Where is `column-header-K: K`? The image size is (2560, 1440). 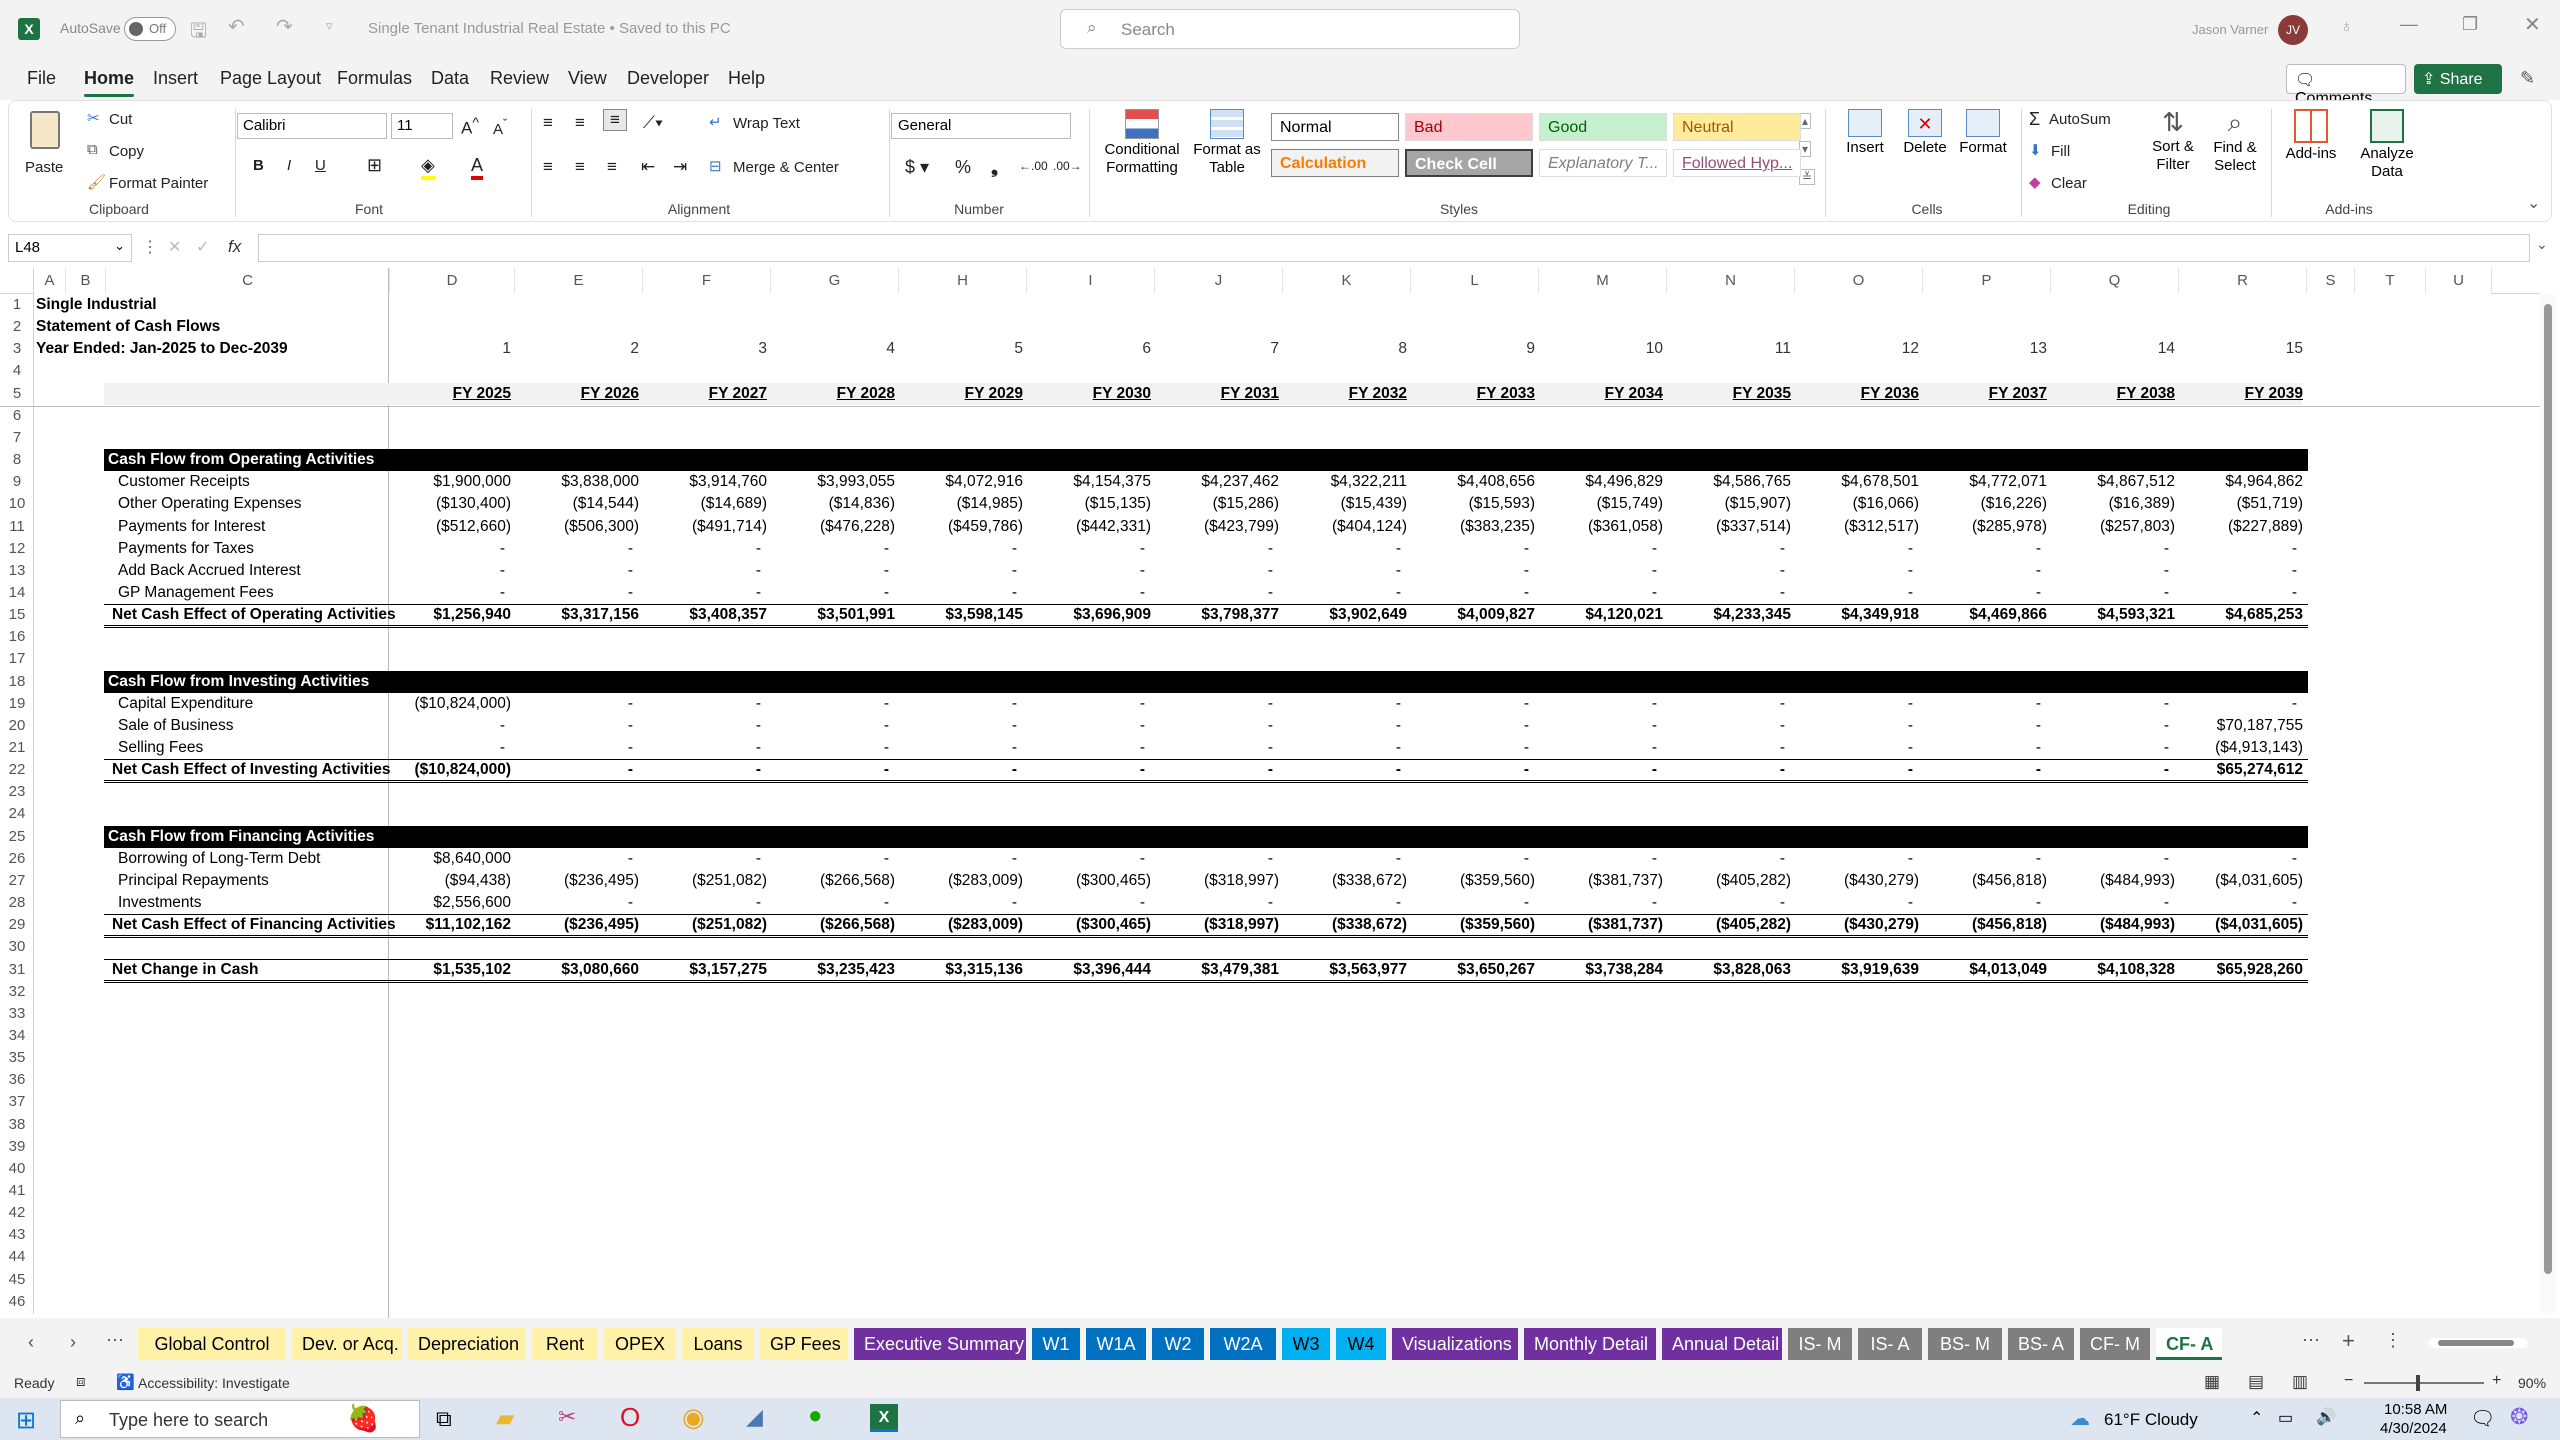 column-header-K: K is located at coordinates (1347, 281).